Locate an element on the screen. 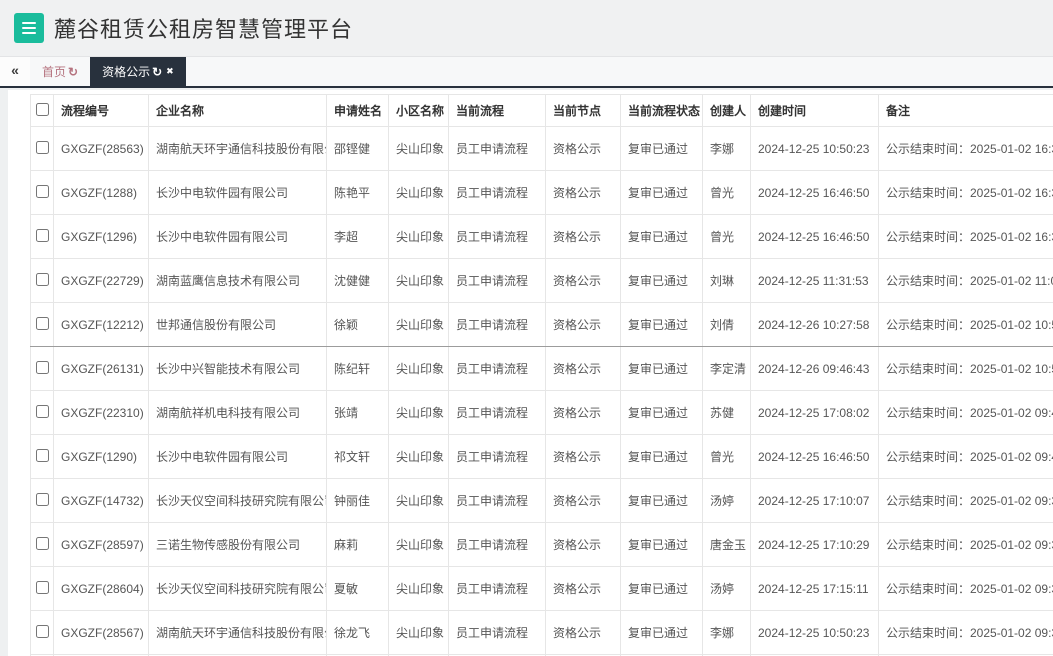 The height and width of the screenshot is (656, 1053). select-all-checkbox is located at coordinates (42, 109).